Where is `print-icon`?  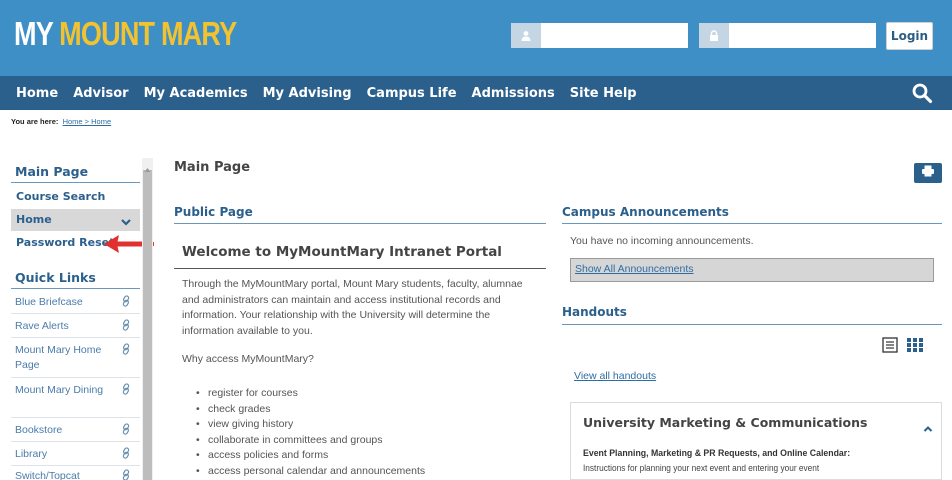 print-icon is located at coordinates (928, 173).